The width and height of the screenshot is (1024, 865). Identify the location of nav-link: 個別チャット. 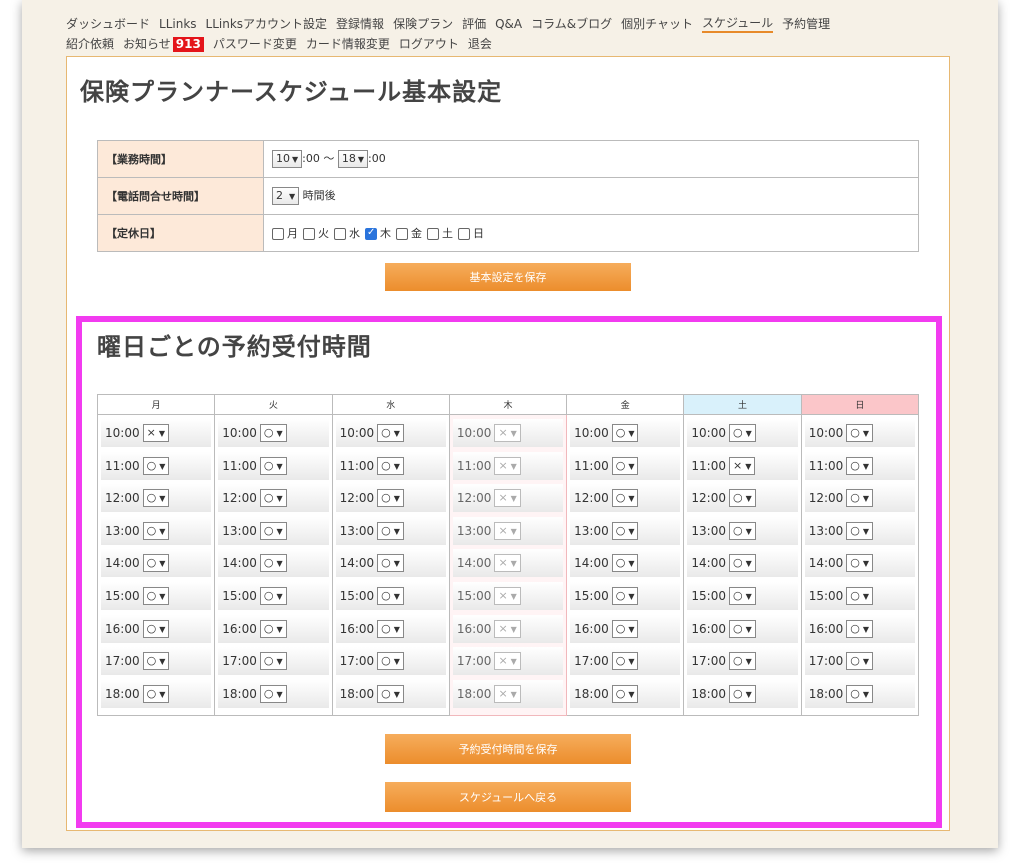
(657, 24).